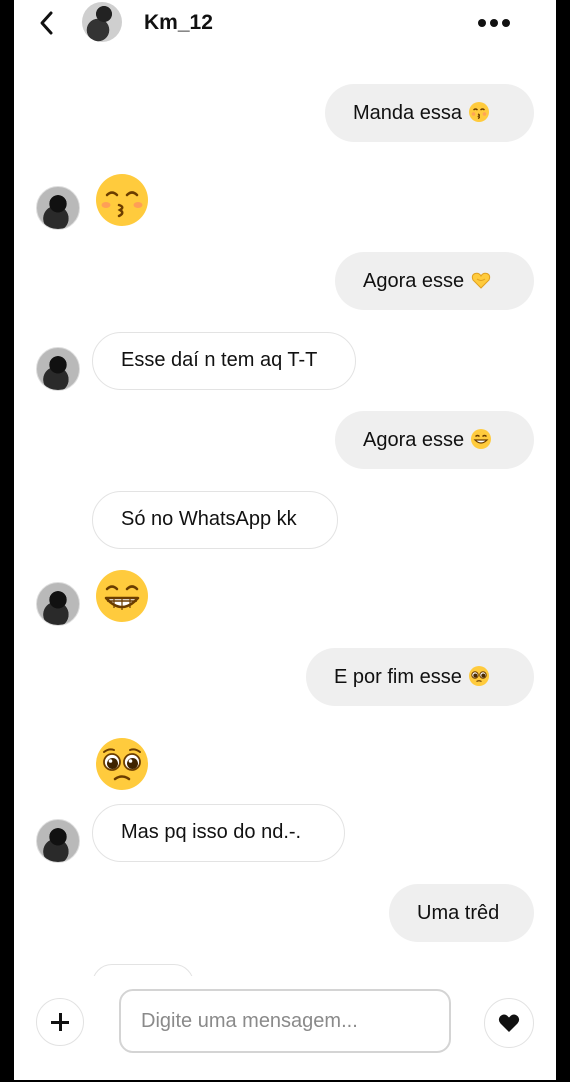 This screenshot has height=1082, width=570. Describe the element at coordinates (211, 832) in the screenshot. I see `message-text: Mas pq isso do nd.-.` at that location.